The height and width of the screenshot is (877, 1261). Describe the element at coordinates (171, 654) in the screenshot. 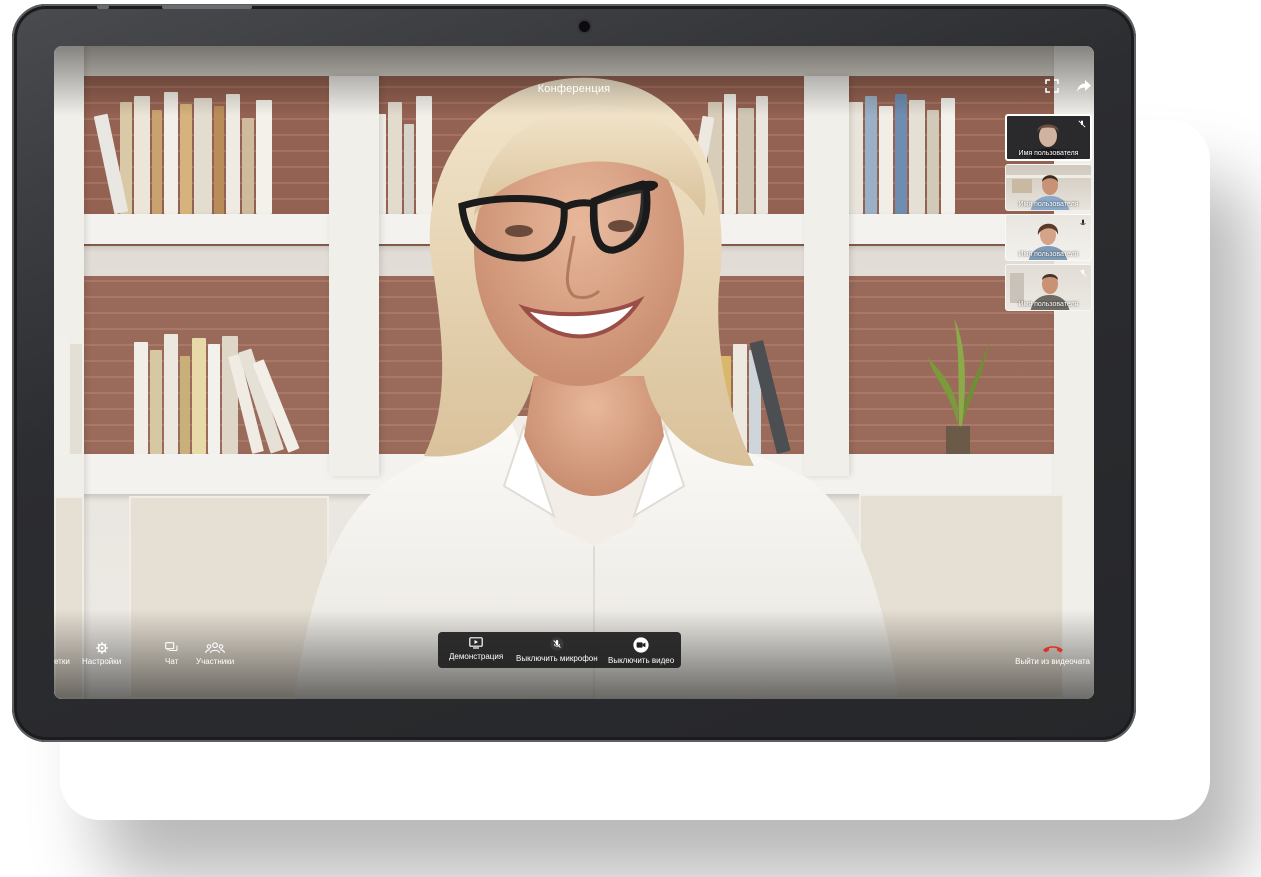

I see `chat-button: Чат` at that location.